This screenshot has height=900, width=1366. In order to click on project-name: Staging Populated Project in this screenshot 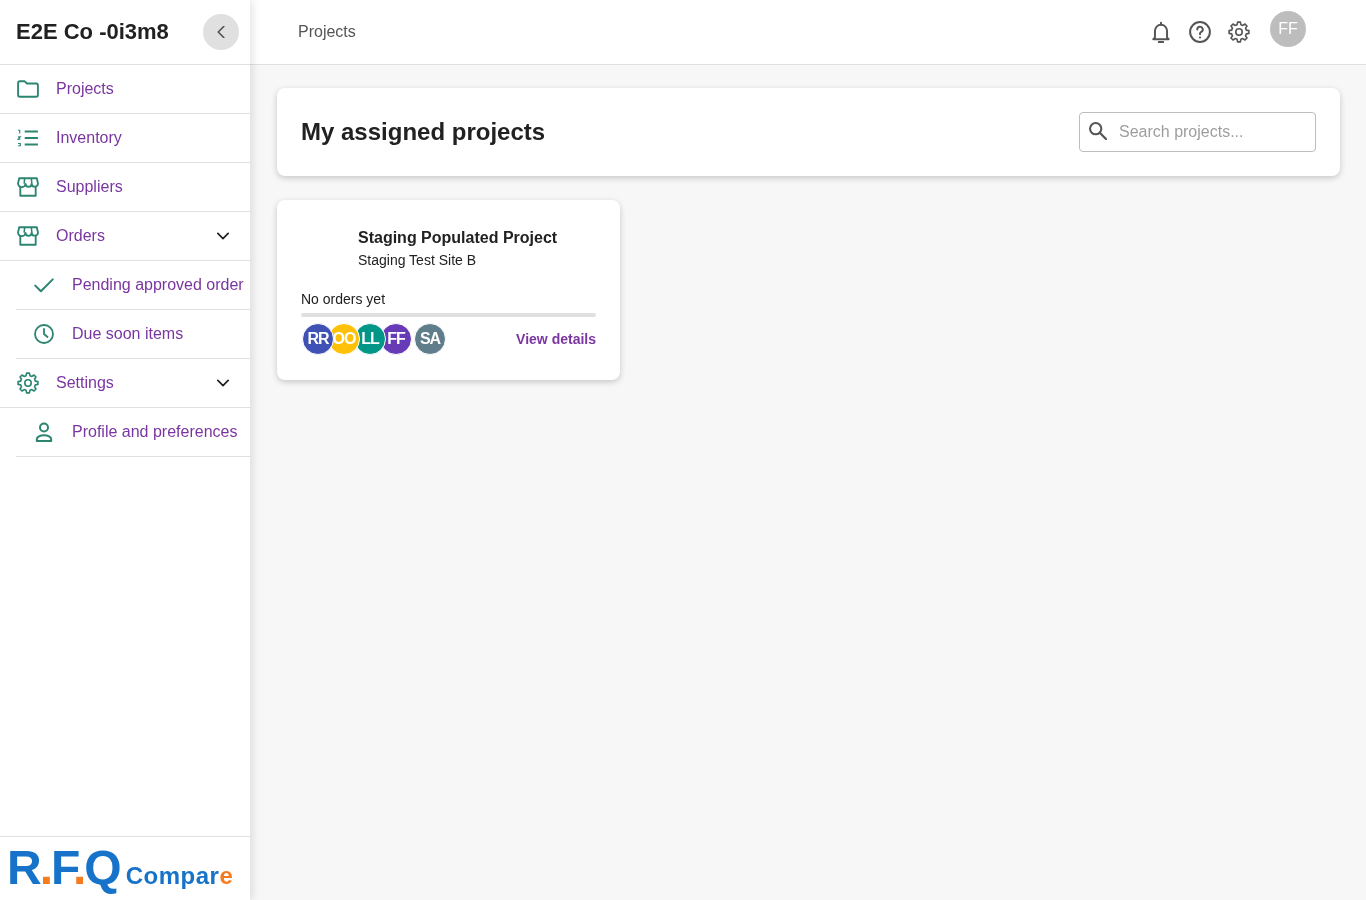, I will do `click(458, 238)`.